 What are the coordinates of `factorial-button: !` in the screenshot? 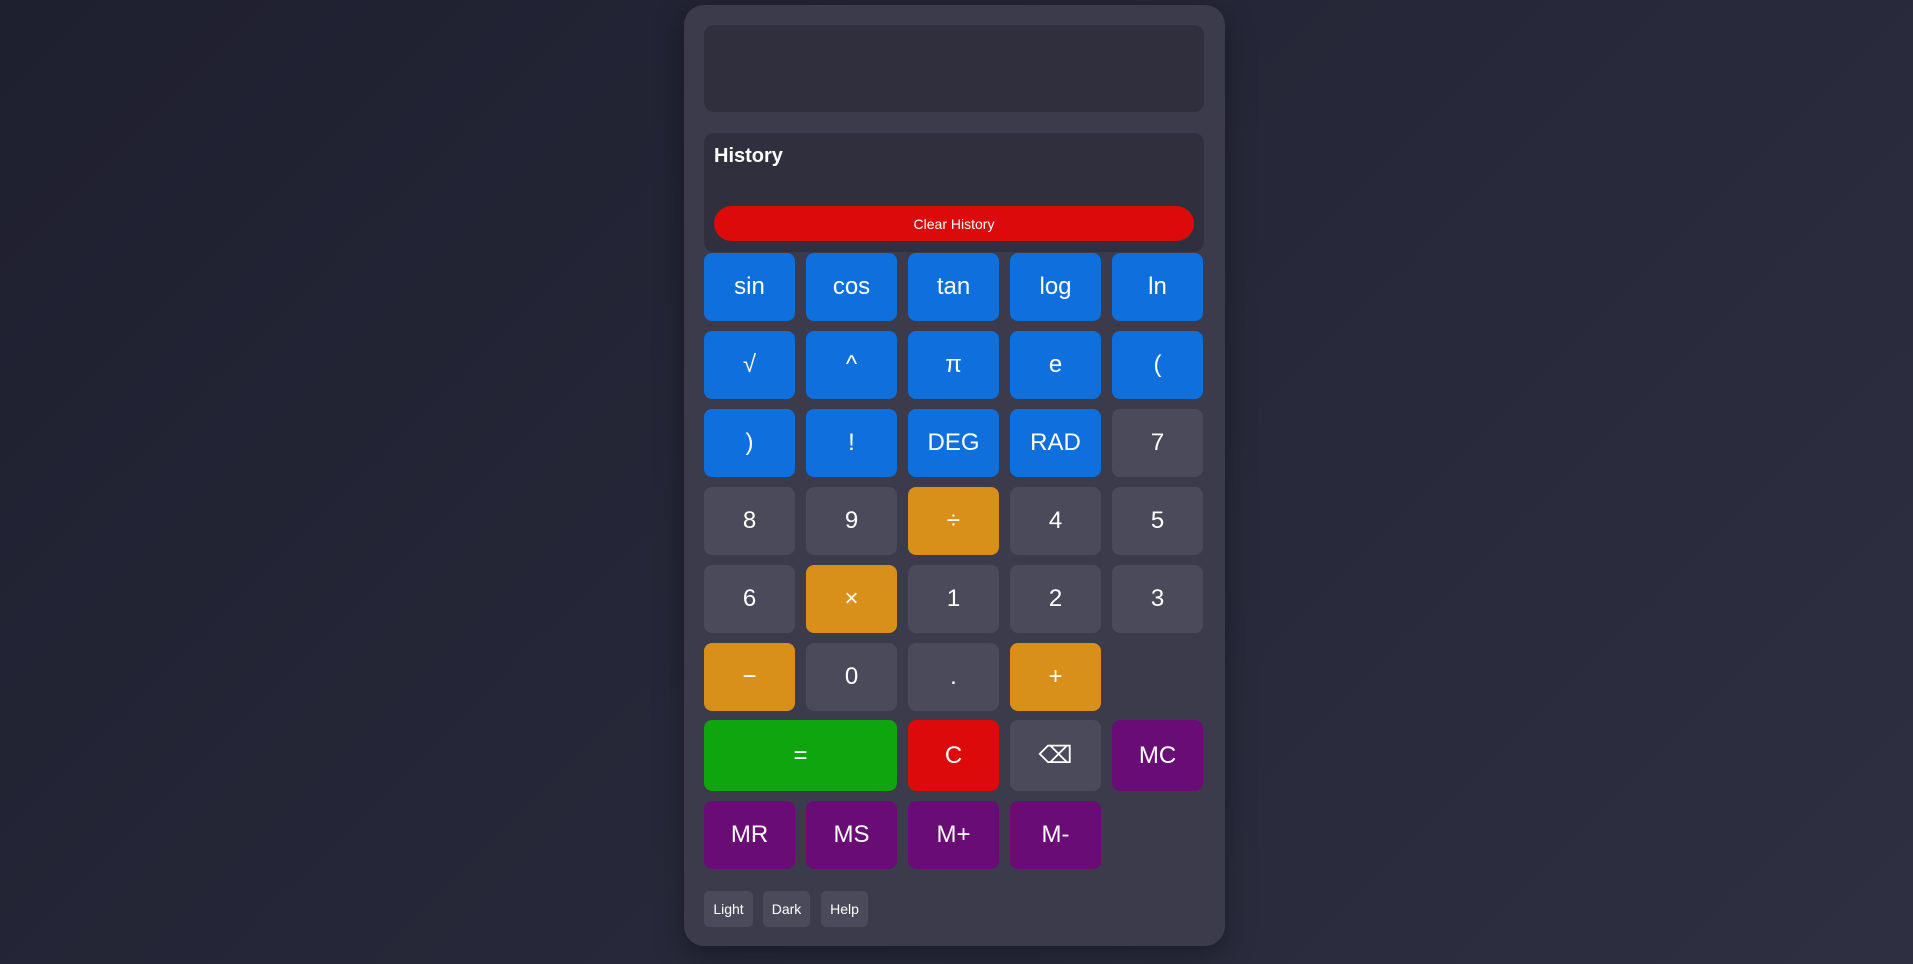 It's located at (851, 443).